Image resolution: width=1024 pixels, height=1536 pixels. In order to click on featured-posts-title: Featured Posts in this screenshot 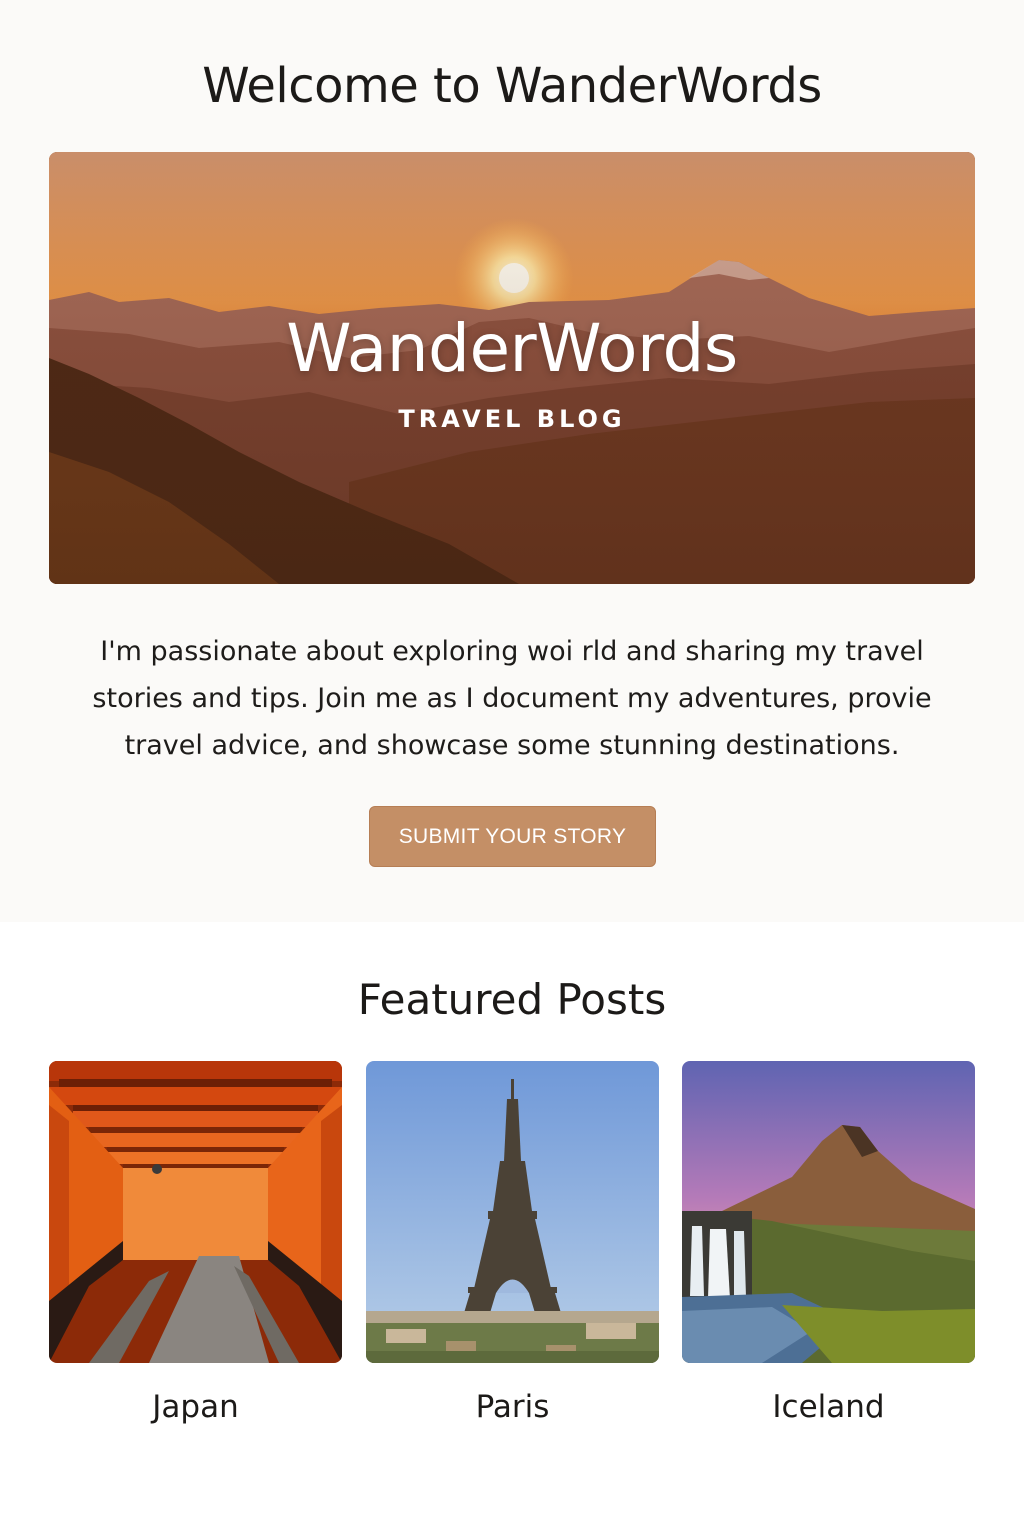, I will do `click(512, 999)`.